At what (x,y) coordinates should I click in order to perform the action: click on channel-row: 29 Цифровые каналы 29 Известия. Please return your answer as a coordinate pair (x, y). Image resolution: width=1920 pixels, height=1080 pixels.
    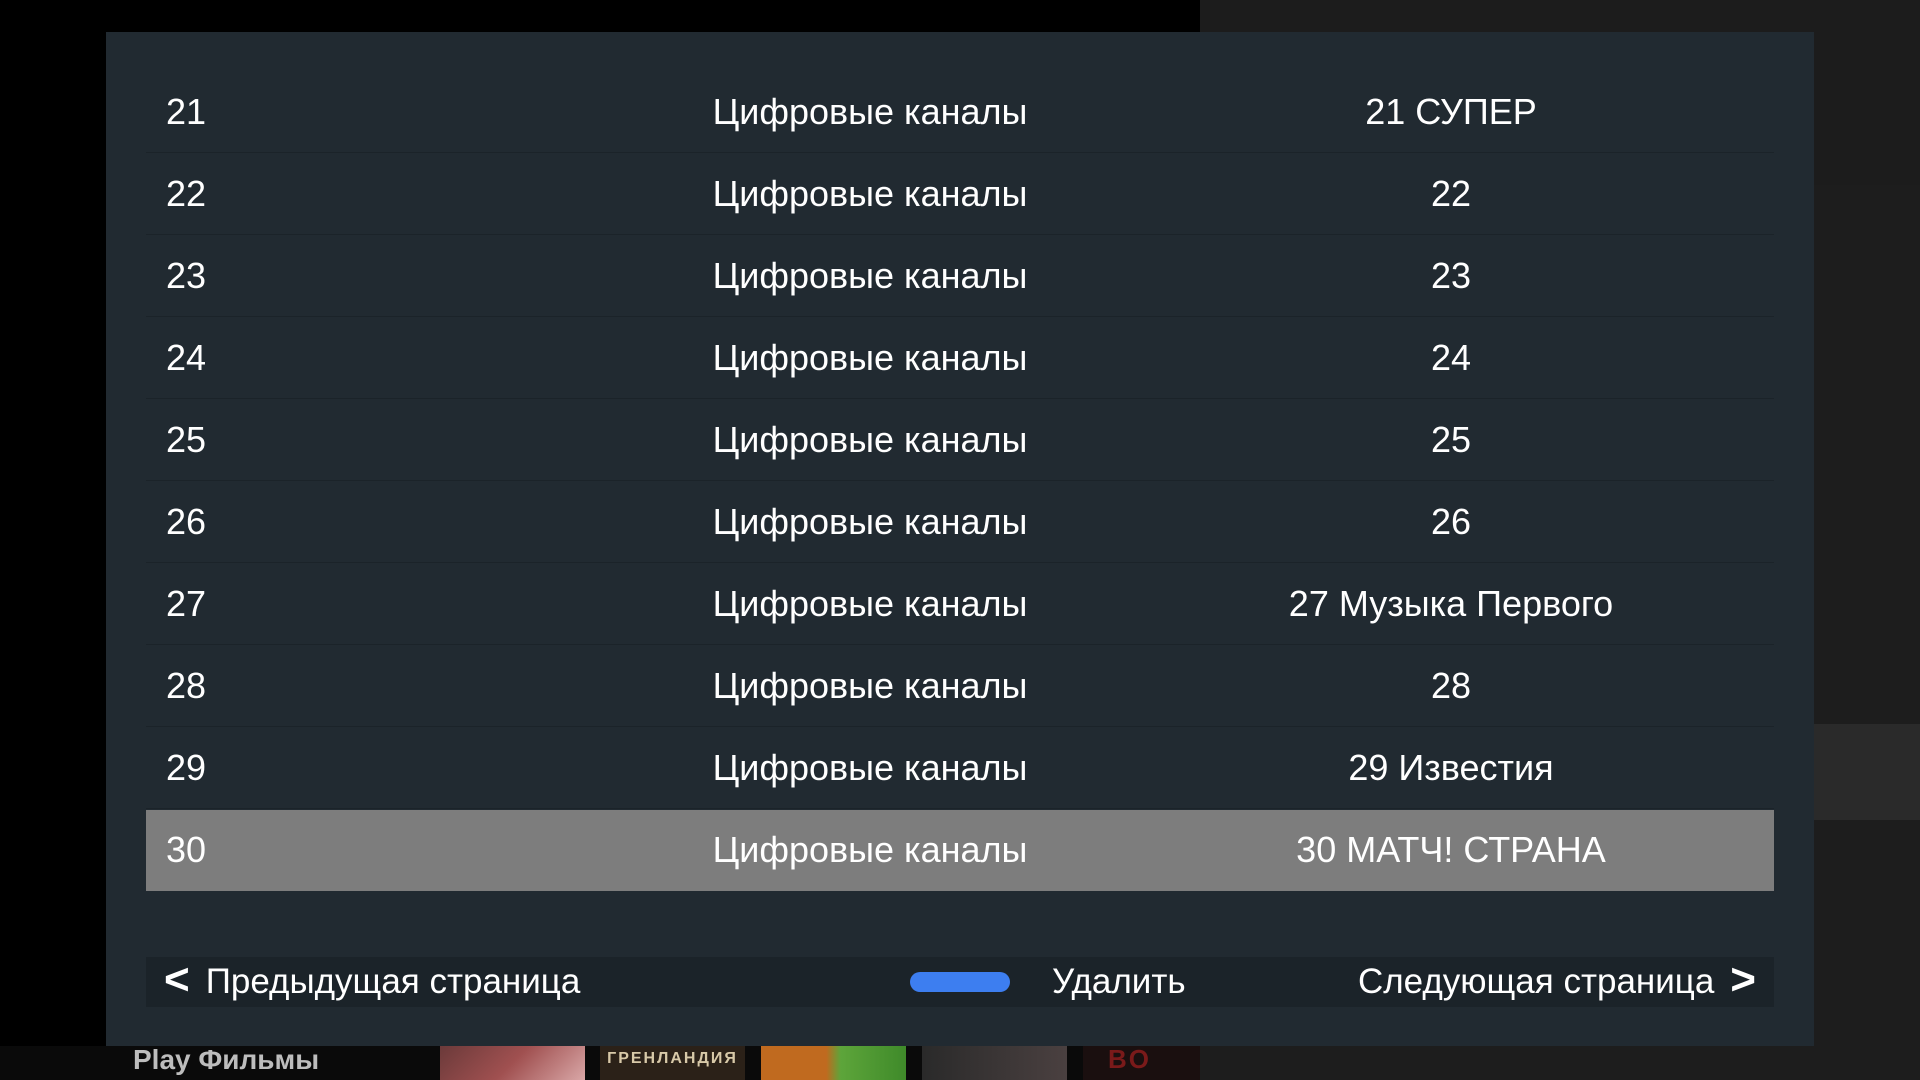
    Looking at the image, I should click on (960, 768).